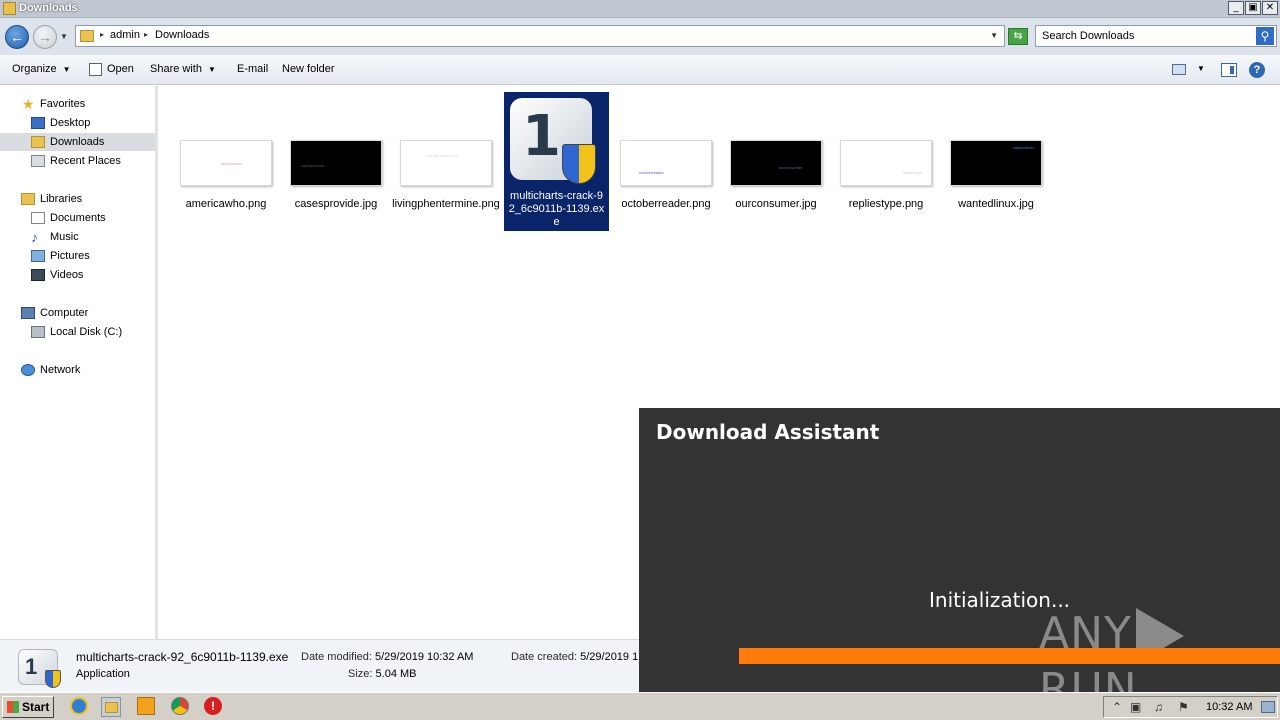  What do you see at coordinates (31, 666) in the screenshot?
I see `application-logo-mark: 1` at bounding box center [31, 666].